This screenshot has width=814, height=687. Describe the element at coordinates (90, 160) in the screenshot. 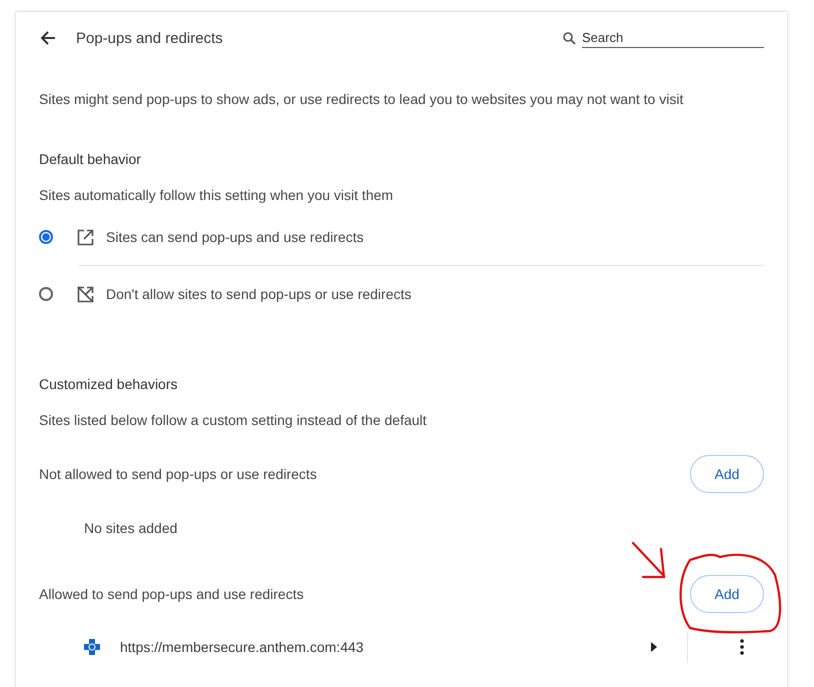

I see `section-heading: Default behavior` at that location.